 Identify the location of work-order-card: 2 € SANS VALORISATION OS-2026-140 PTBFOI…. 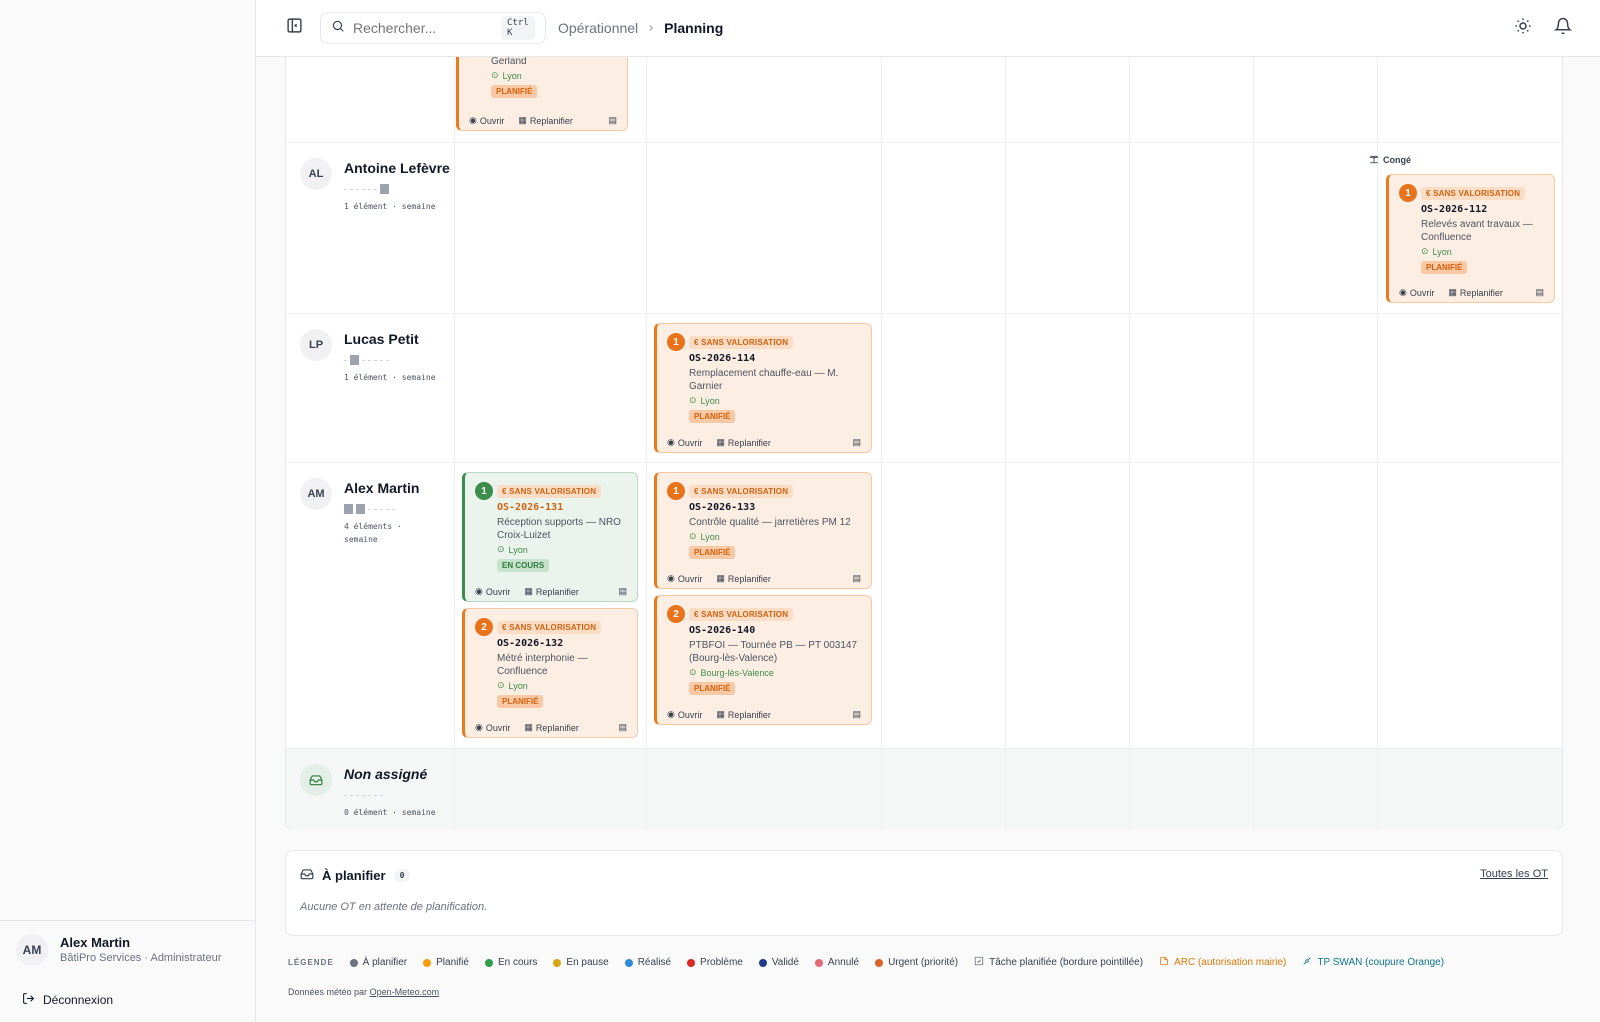
(763, 660).